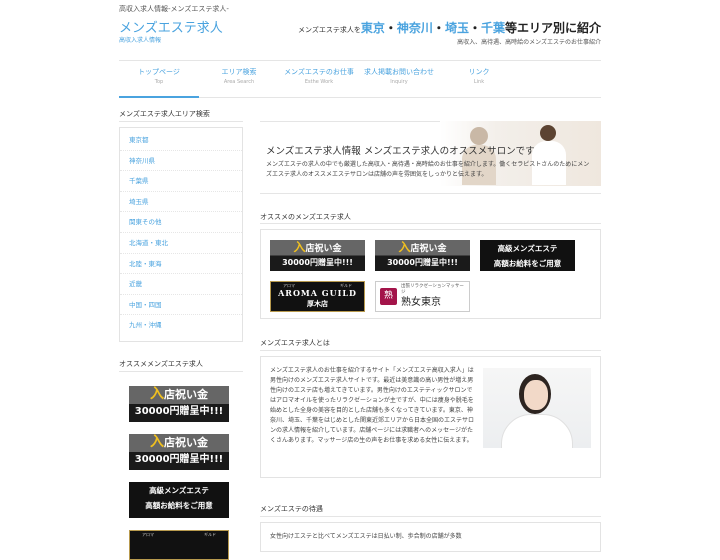  Describe the element at coordinates (400, 151) in the screenshot. I see `hero-title: メンズエステ求人情報 メンズエステ求人のオススメサロンです` at that location.